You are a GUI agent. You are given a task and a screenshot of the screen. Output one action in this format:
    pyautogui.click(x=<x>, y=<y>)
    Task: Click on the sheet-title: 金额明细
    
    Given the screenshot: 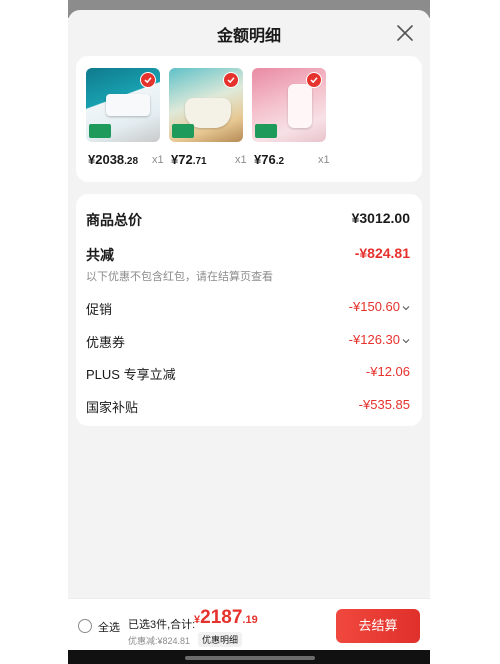 What is the action you would take?
    pyautogui.click(x=248, y=36)
    